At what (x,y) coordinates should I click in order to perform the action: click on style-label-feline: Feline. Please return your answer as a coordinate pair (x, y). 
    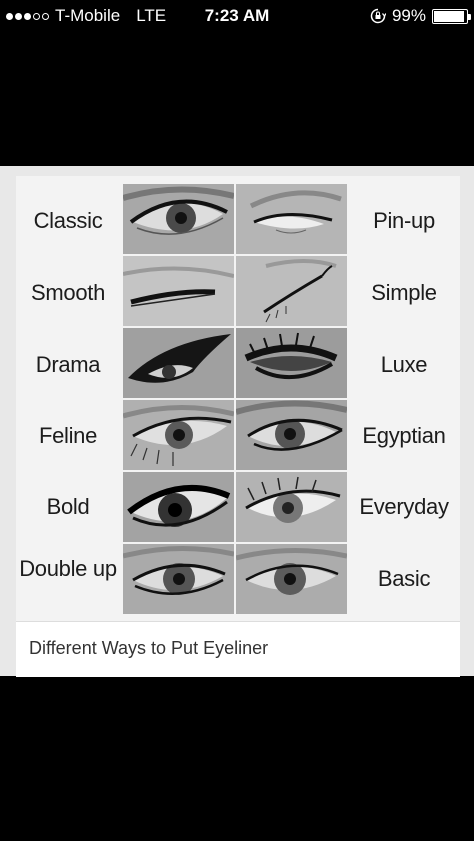
    Looking at the image, I should click on (68, 435).